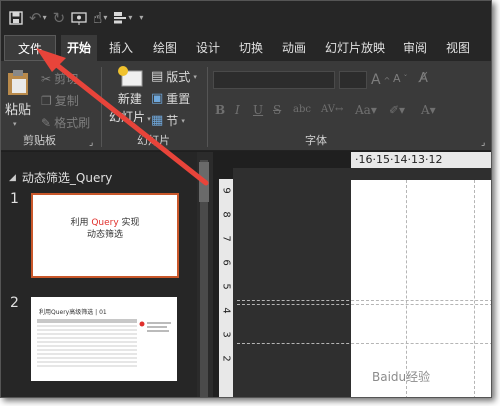  I want to click on current-slide, so click(421, 288).